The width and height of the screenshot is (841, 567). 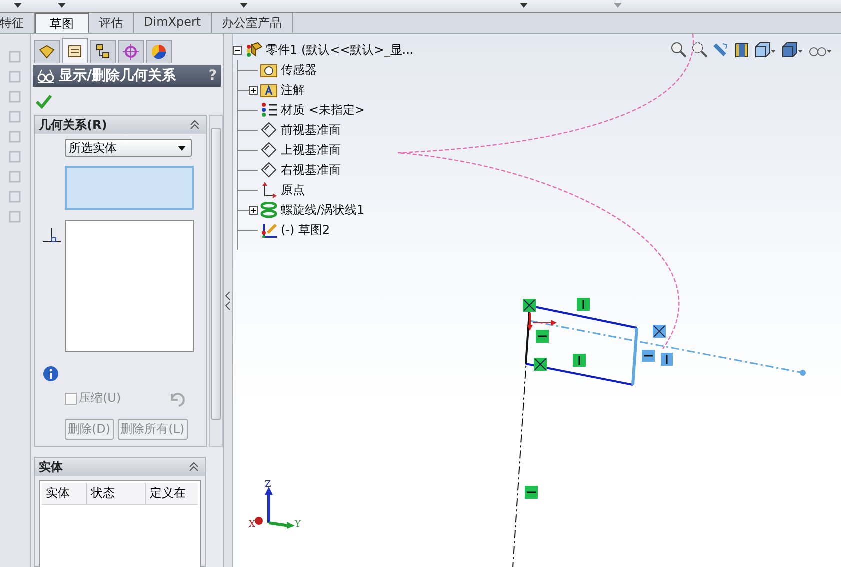 What do you see at coordinates (742, 50) in the screenshot?
I see `section-view-icon` at bounding box center [742, 50].